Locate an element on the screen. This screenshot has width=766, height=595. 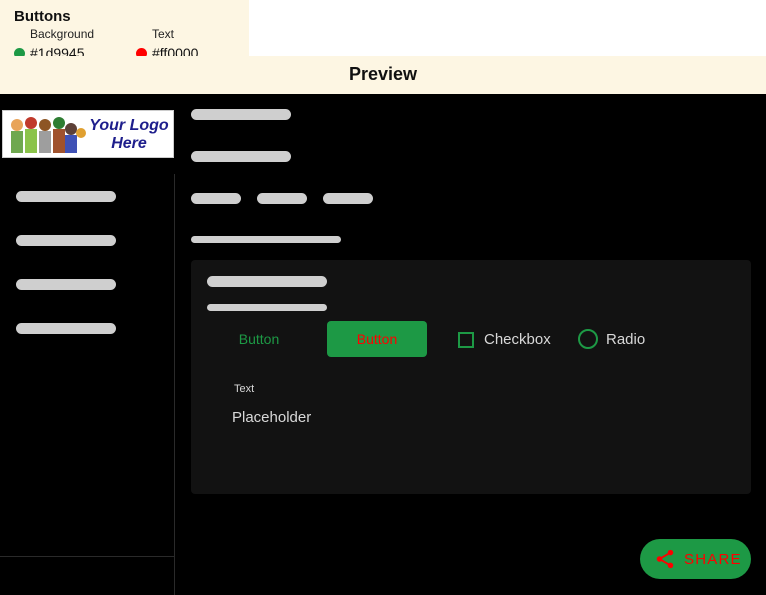
checkbox: Checkbox is located at coordinates (504, 339).